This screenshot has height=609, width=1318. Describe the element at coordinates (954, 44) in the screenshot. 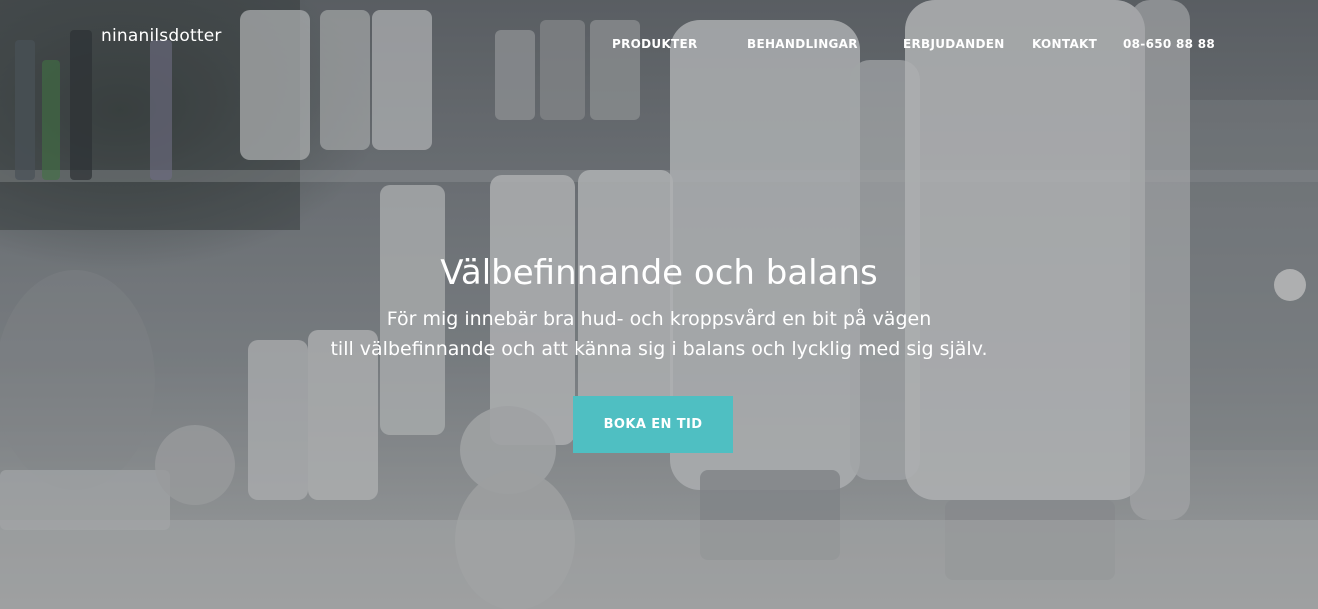

I see `nav-item-erbjudanden: ERBJUDANDEN` at that location.